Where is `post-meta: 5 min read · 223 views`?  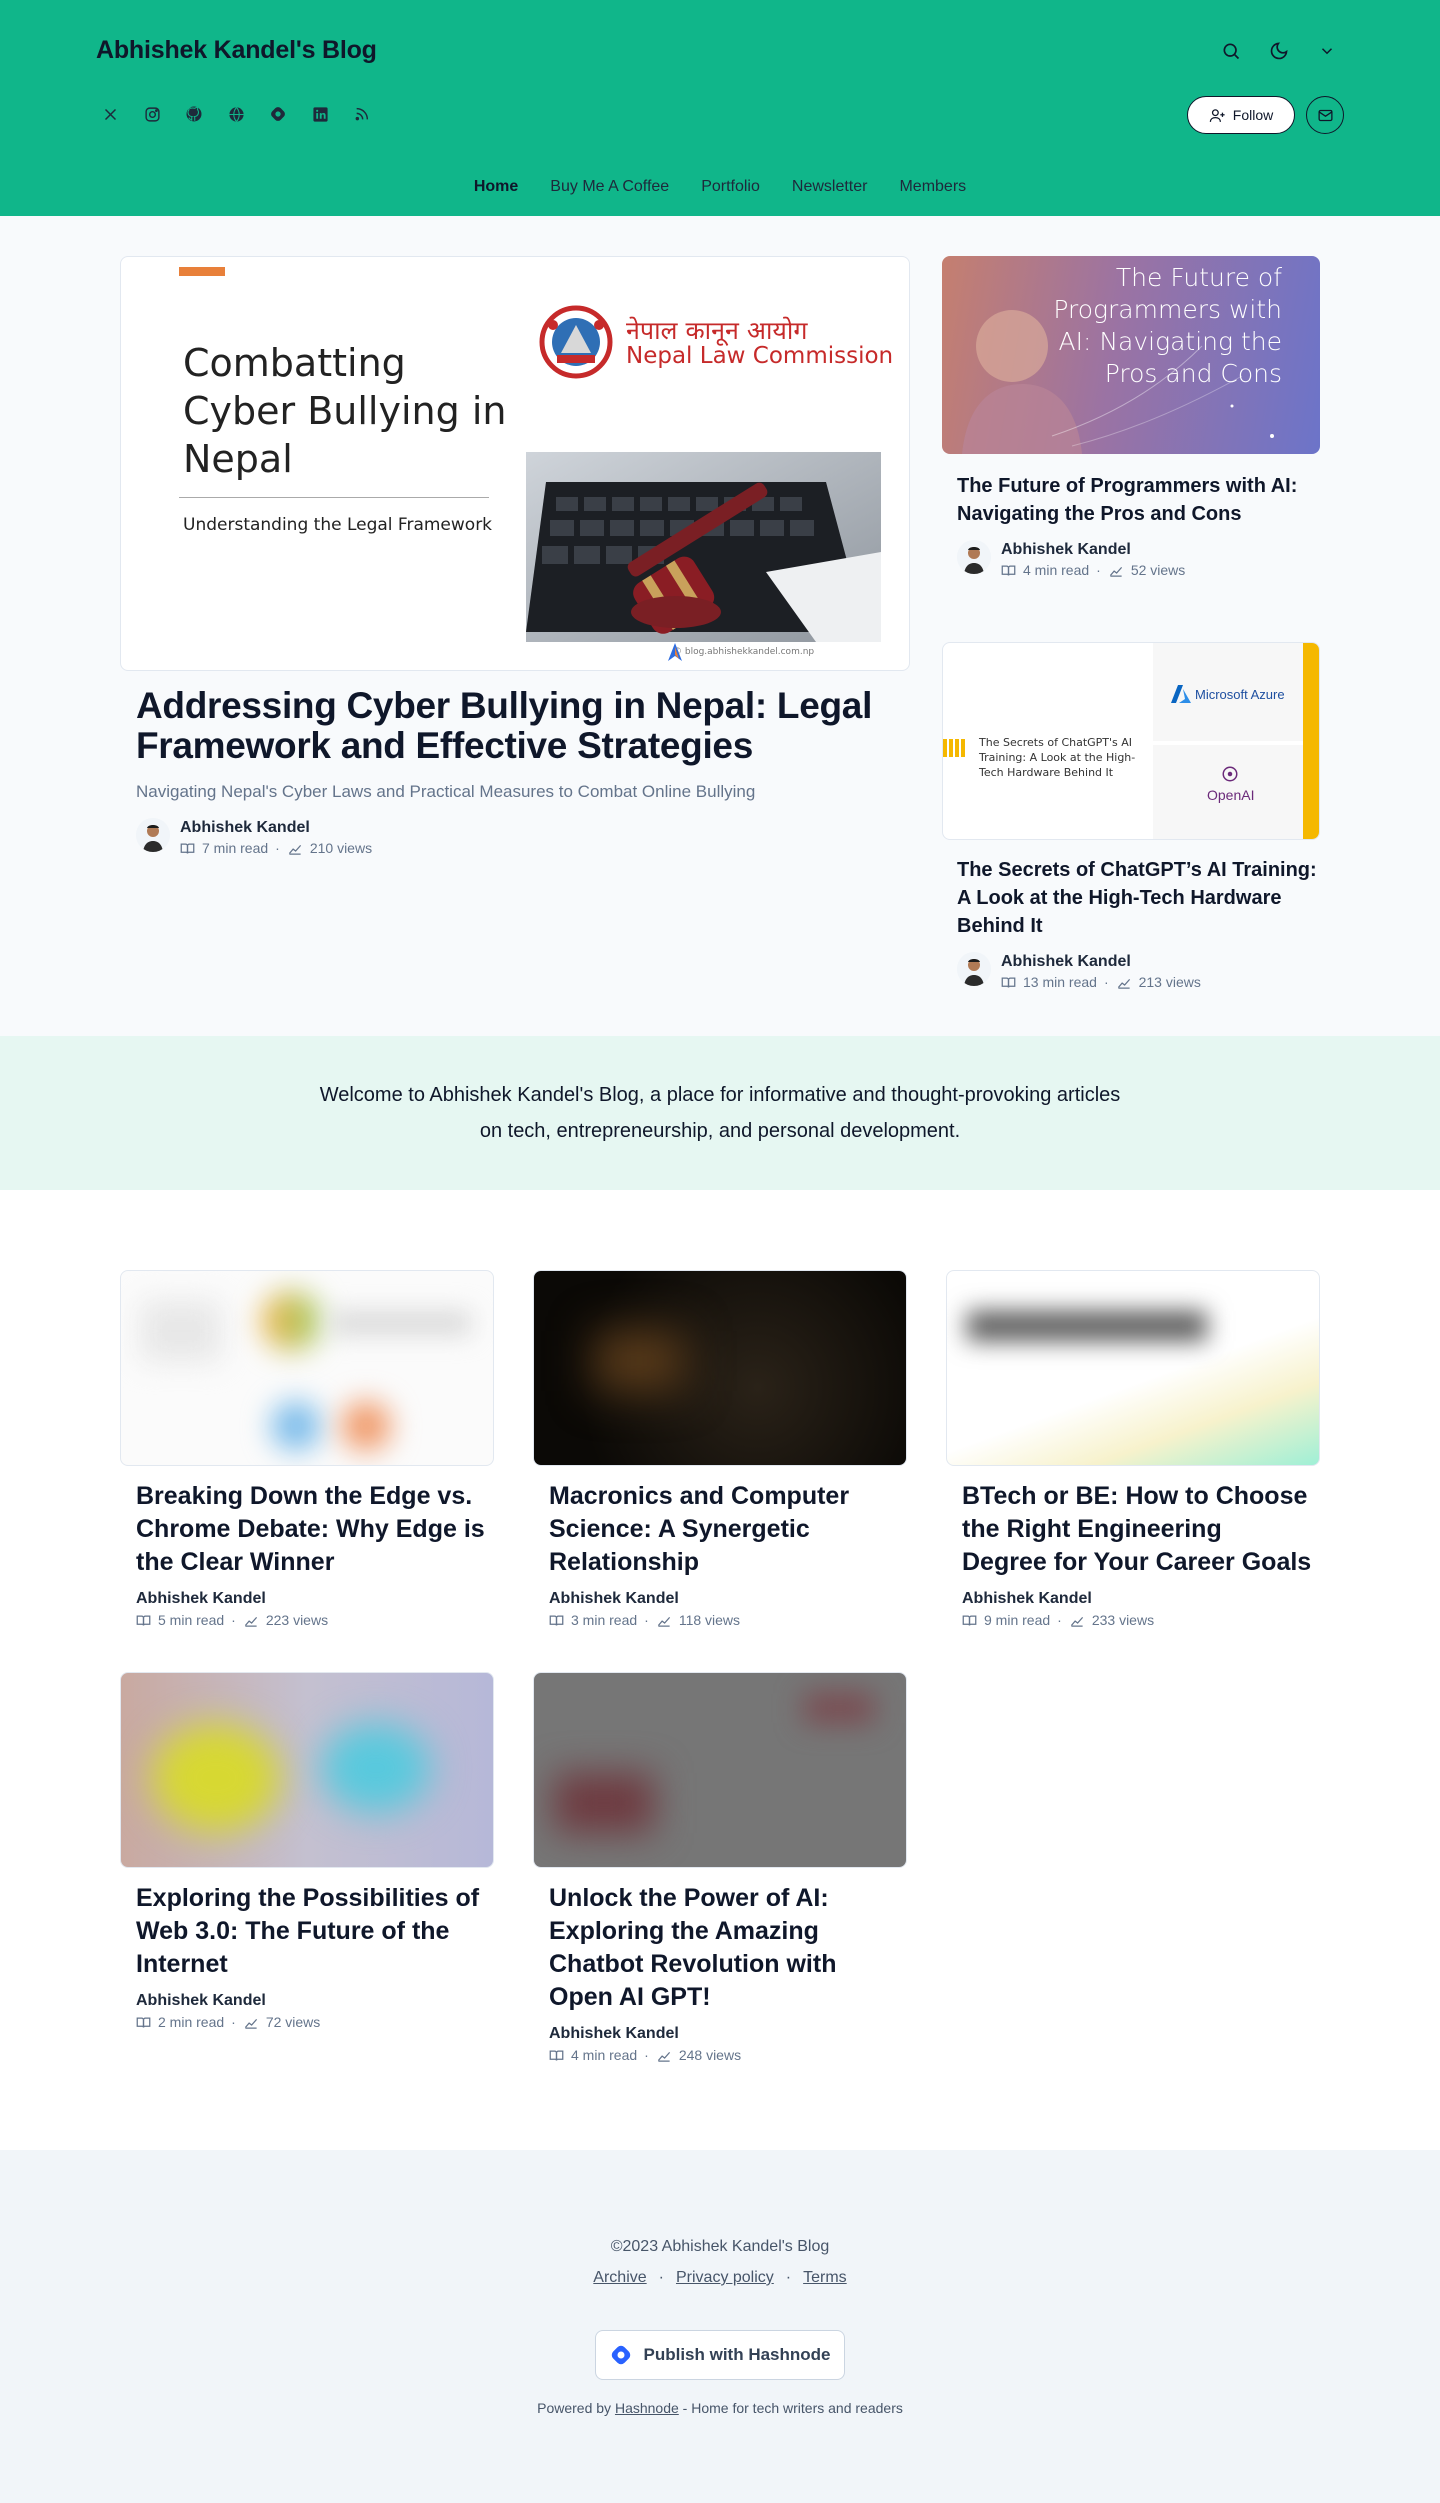
post-meta: 5 min read · 223 views is located at coordinates (232, 1620).